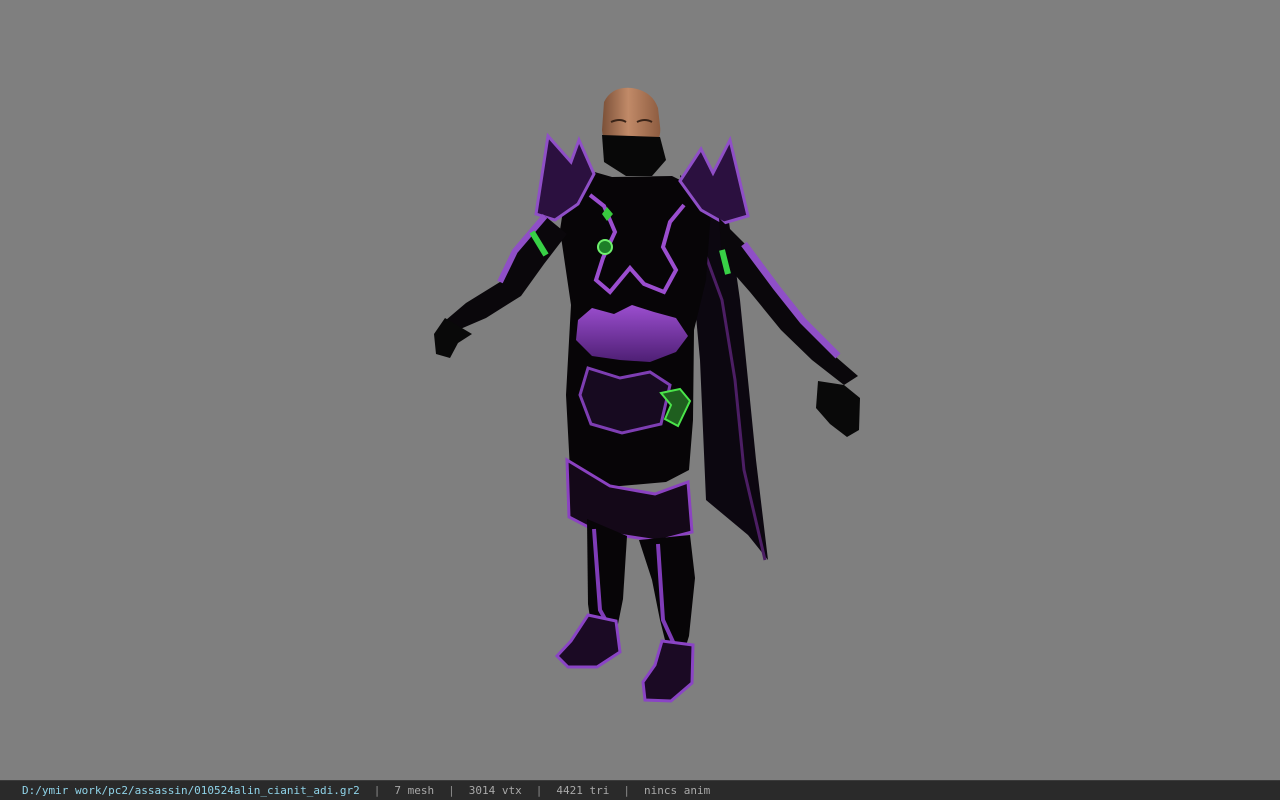  What do you see at coordinates (677, 790) in the screenshot?
I see `animation-status: nincs anim` at bounding box center [677, 790].